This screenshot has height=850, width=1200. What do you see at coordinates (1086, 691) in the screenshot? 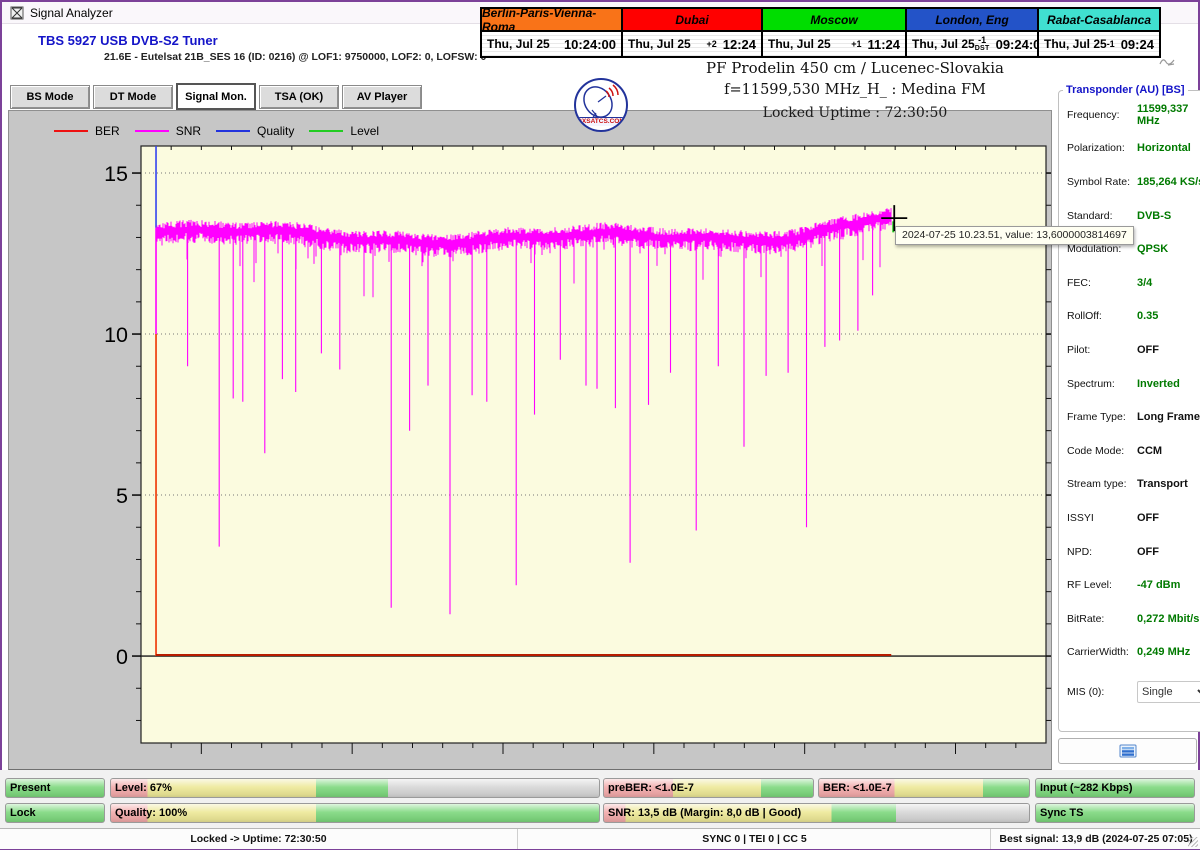
I see `mis-label: MIS (0):` at bounding box center [1086, 691].